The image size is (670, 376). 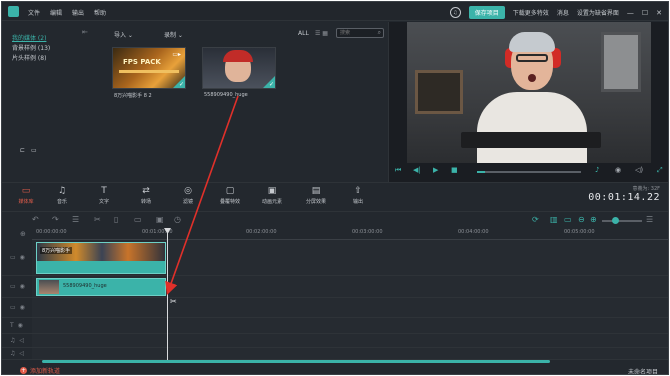 What do you see at coordinates (660, 170) in the screenshot?
I see `fullscreen-icon: ⤢` at bounding box center [660, 170].